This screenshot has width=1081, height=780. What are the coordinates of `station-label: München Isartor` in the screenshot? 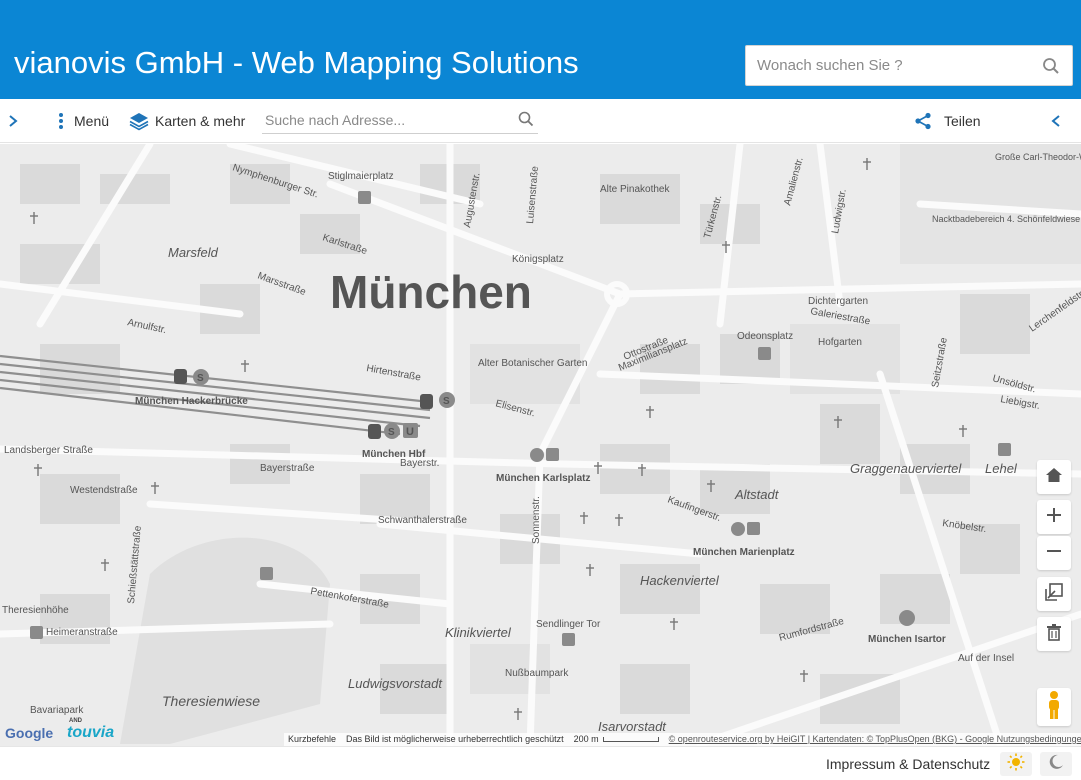 It's located at (907, 639).